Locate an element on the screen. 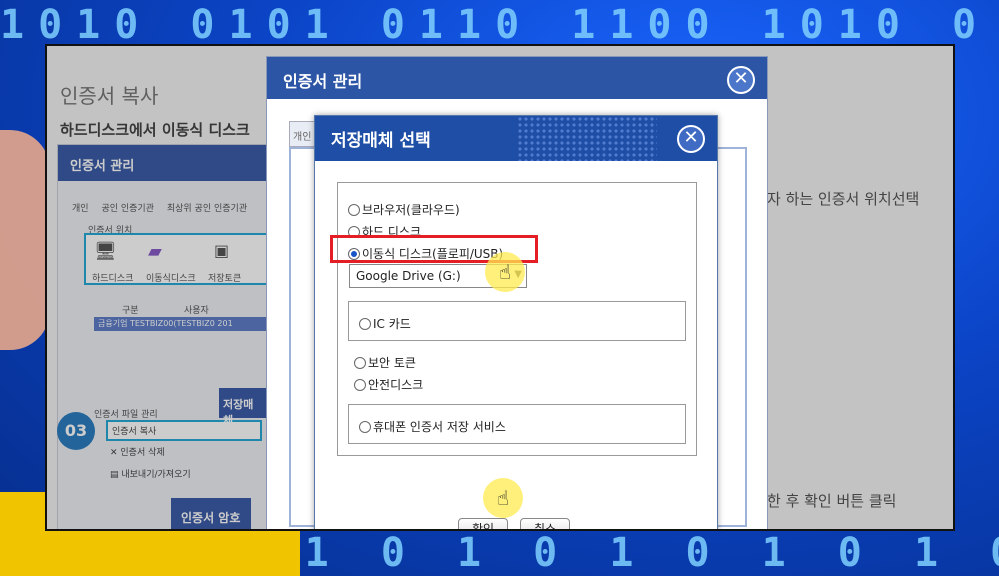  option-security-token: 보안 토큰 is located at coordinates (385, 362).